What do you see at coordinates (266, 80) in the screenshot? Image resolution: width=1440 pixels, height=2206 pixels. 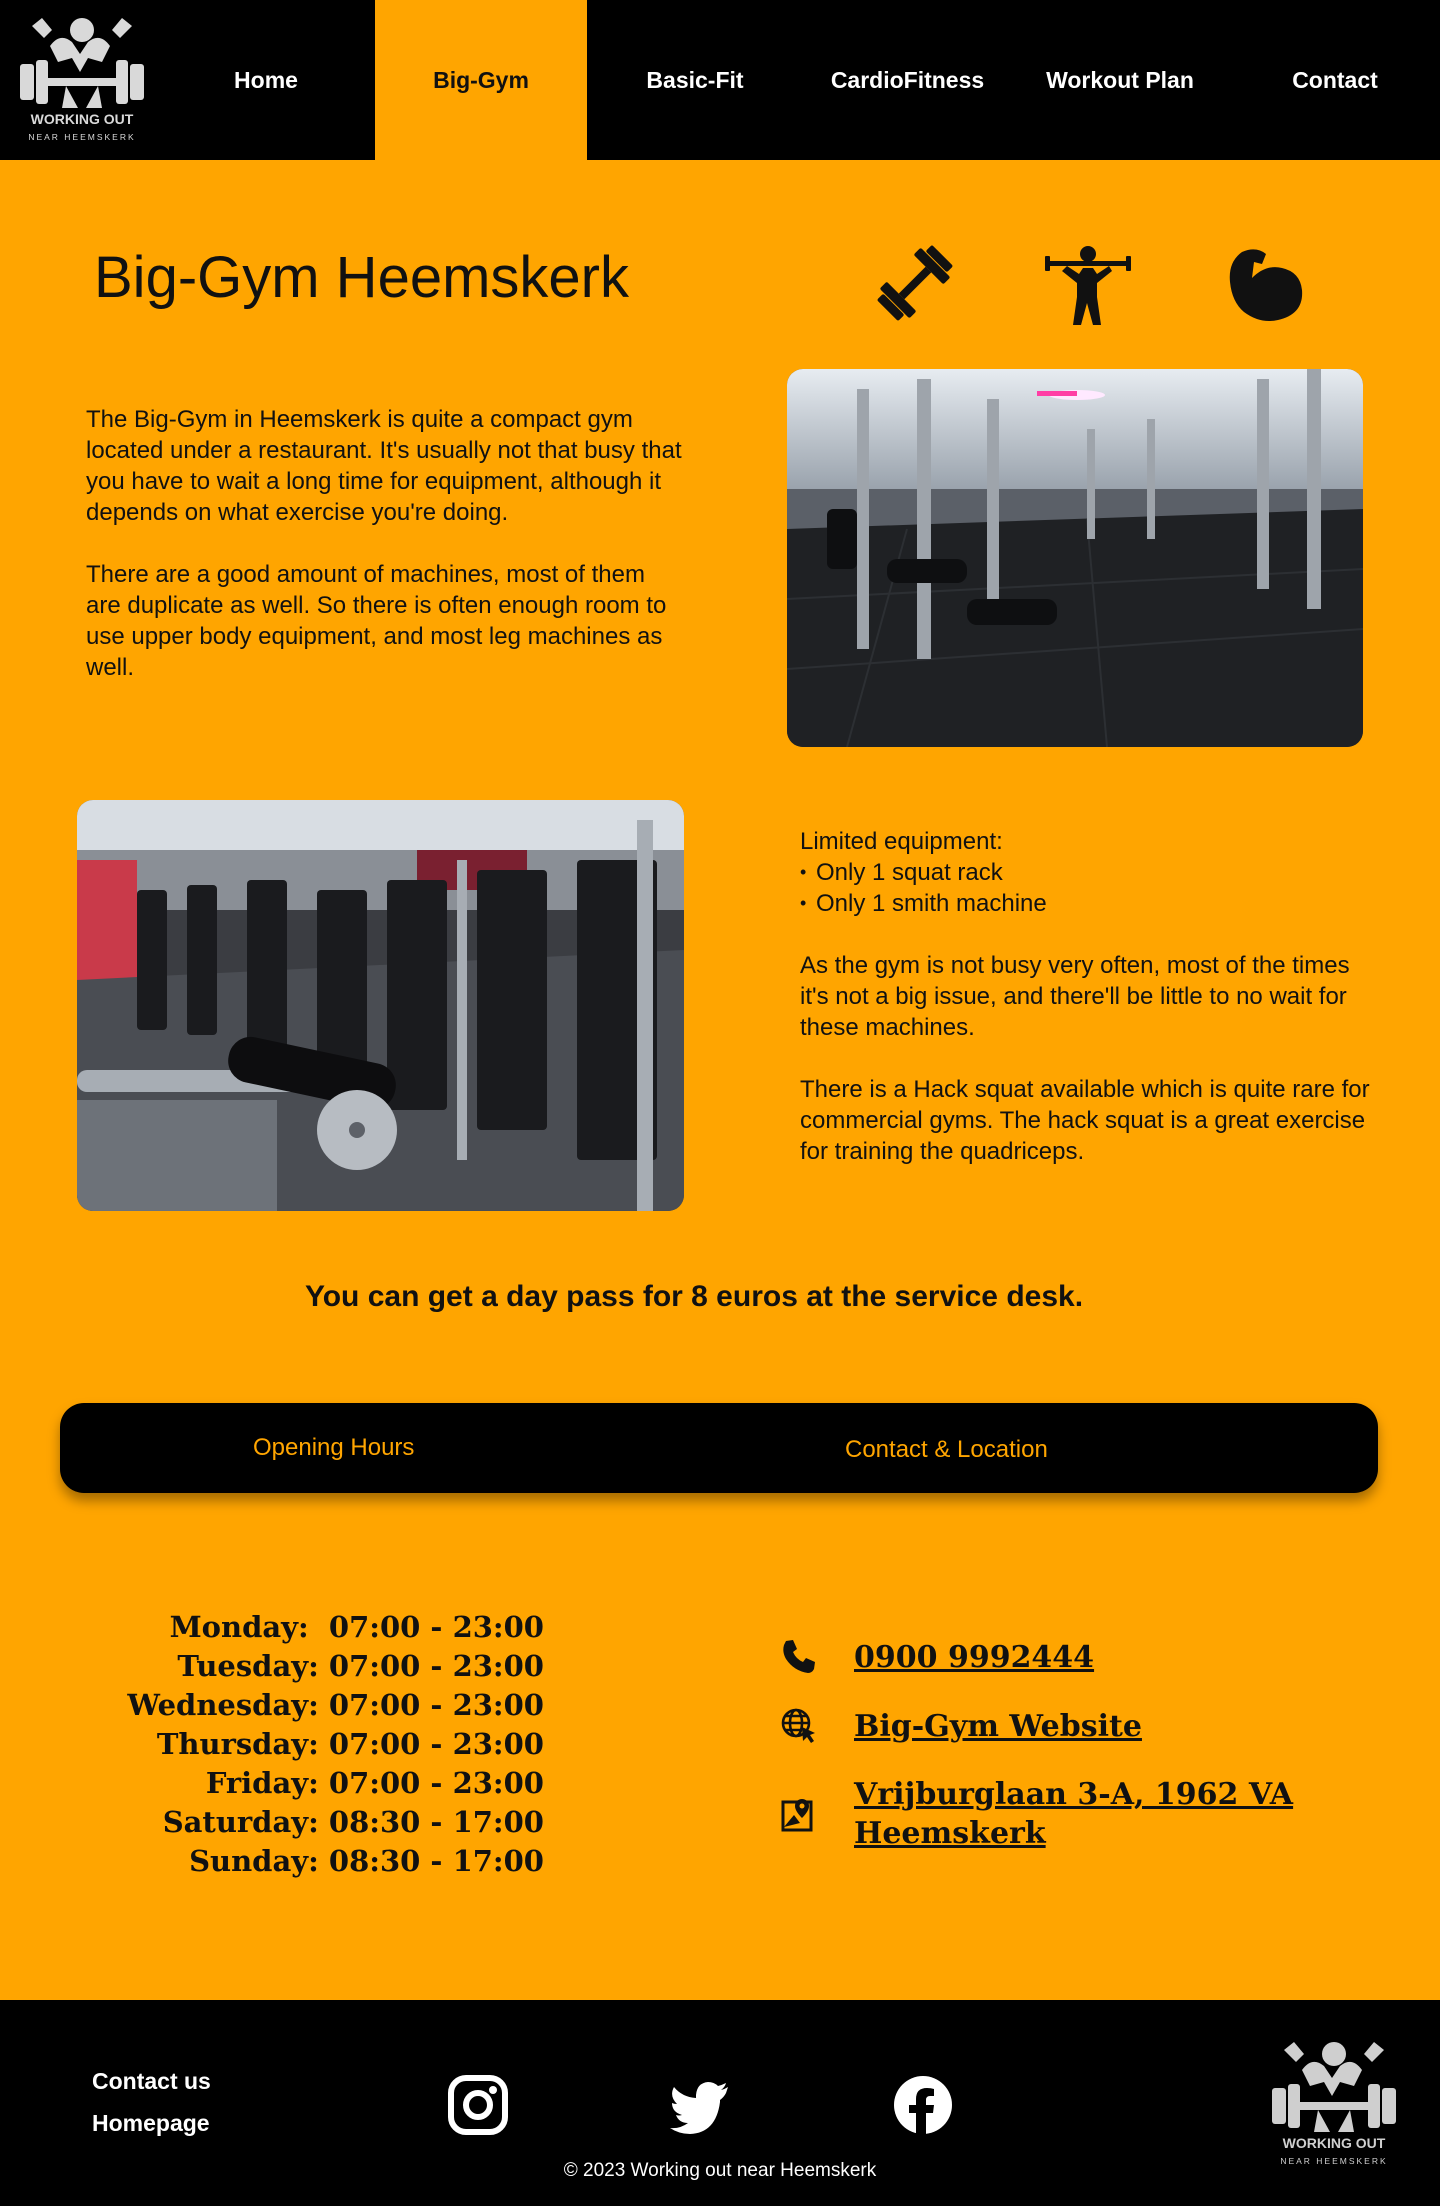 I see `nav-home: Home` at bounding box center [266, 80].